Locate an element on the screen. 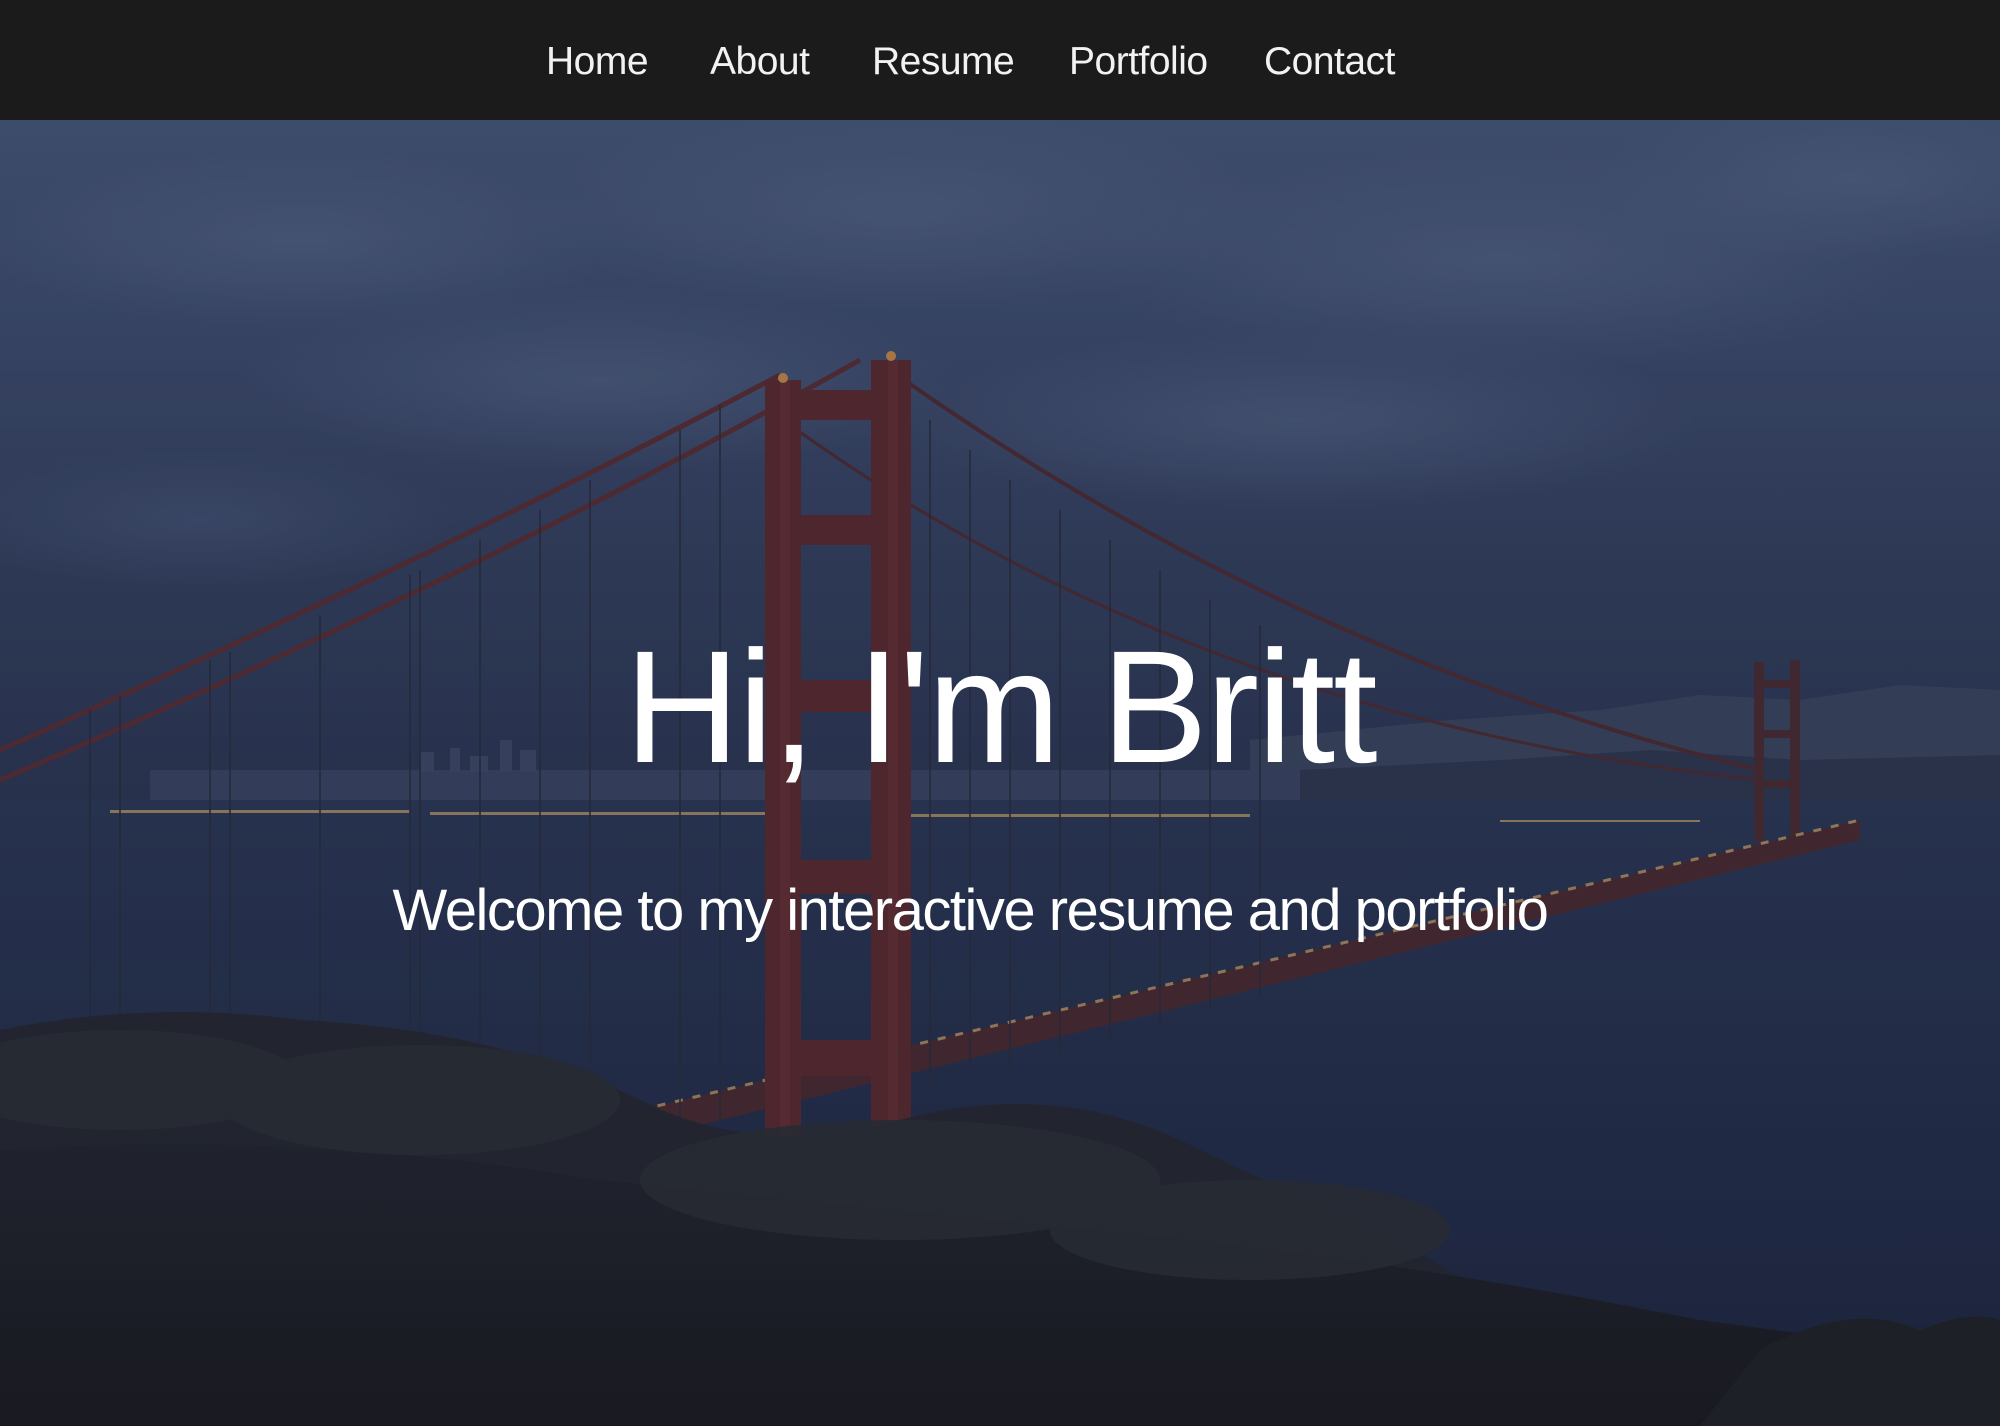 The width and height of the screenshot is (2000, 1426). nav-link-home: Home is located at coordinates (597, 60).